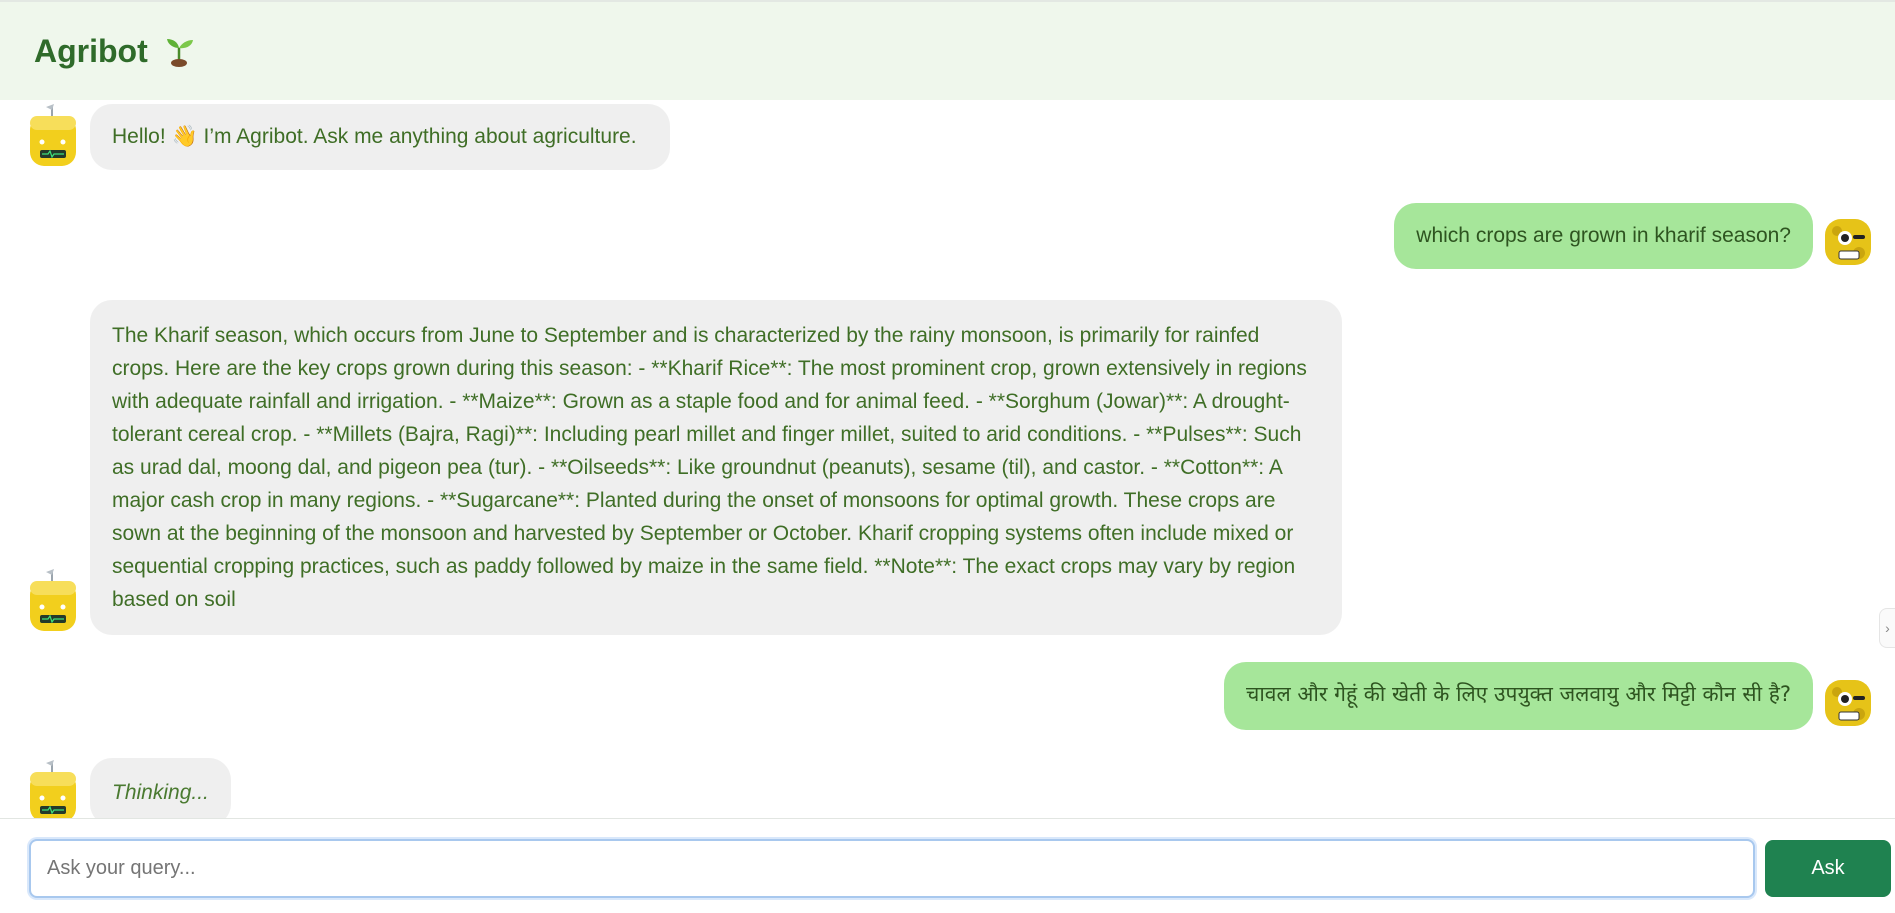 This screenshot has height=913, width=1895. I want to click on ask-button: Ask, so click(1828, 868).